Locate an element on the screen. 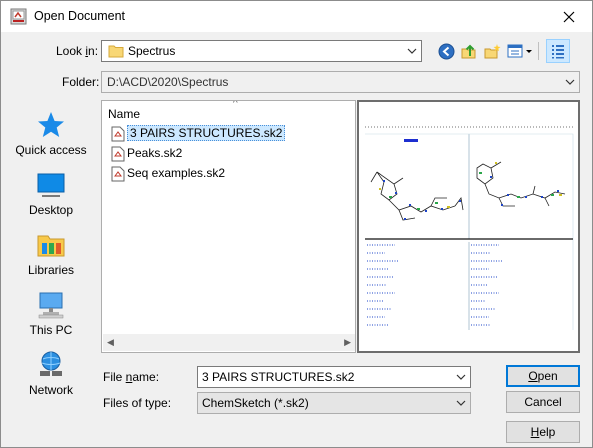 The image size is (593, 448). folder-field: D:\ACD\2020\Spectrus is located at coordinates (340, 82).